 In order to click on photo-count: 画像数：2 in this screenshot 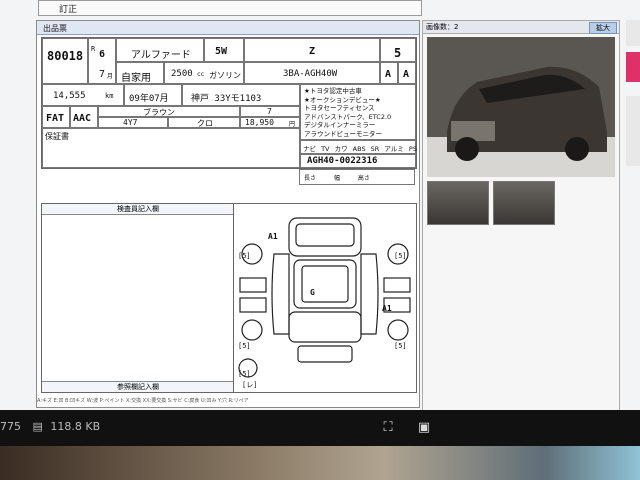, I will do `click(442, 27)`.